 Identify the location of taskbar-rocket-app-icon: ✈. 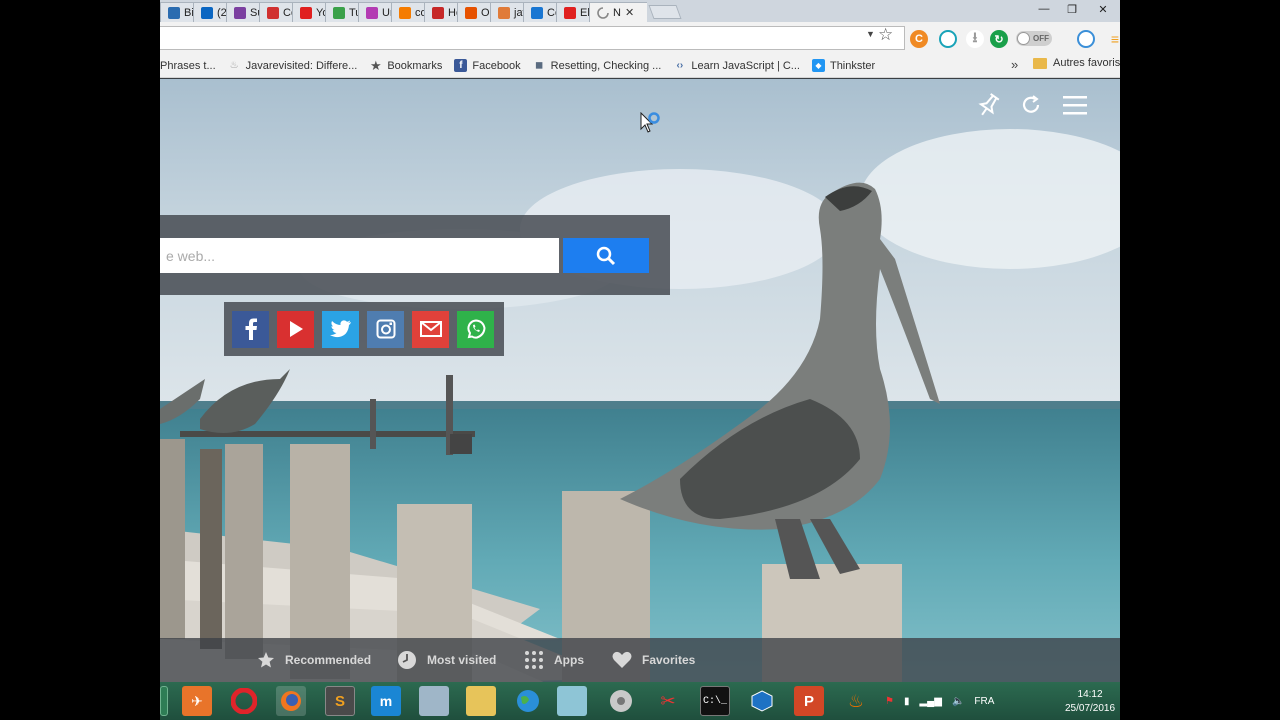
(197, 701).